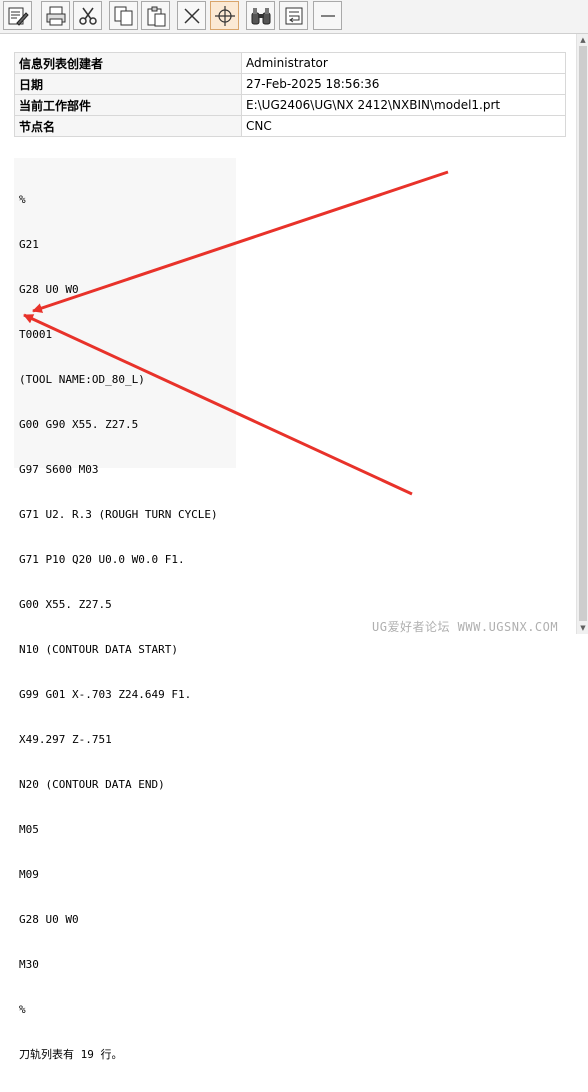 This screenshot has height=1092, width=588. Describe the element at coordinates (71, 1054) in the screenshot. I see `code-line: 刀轨列表有 19 行。` at that location.